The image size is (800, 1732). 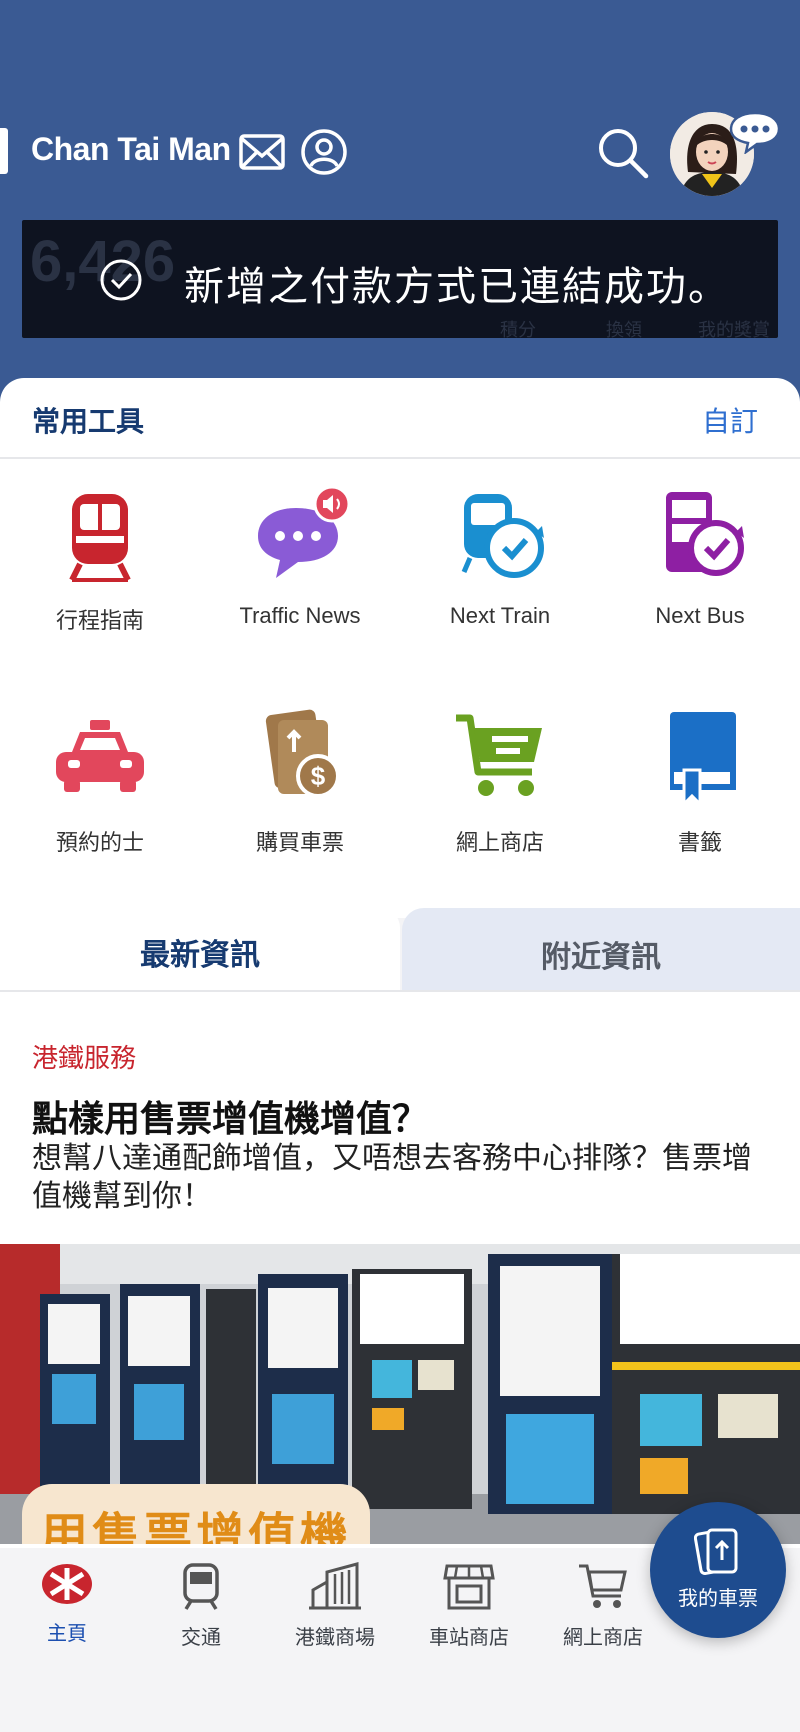 What do you see at coordinates (302, 753) in the screenshot?
I see `ticket-dollar-icon: $` at bounding box center [302, 753].